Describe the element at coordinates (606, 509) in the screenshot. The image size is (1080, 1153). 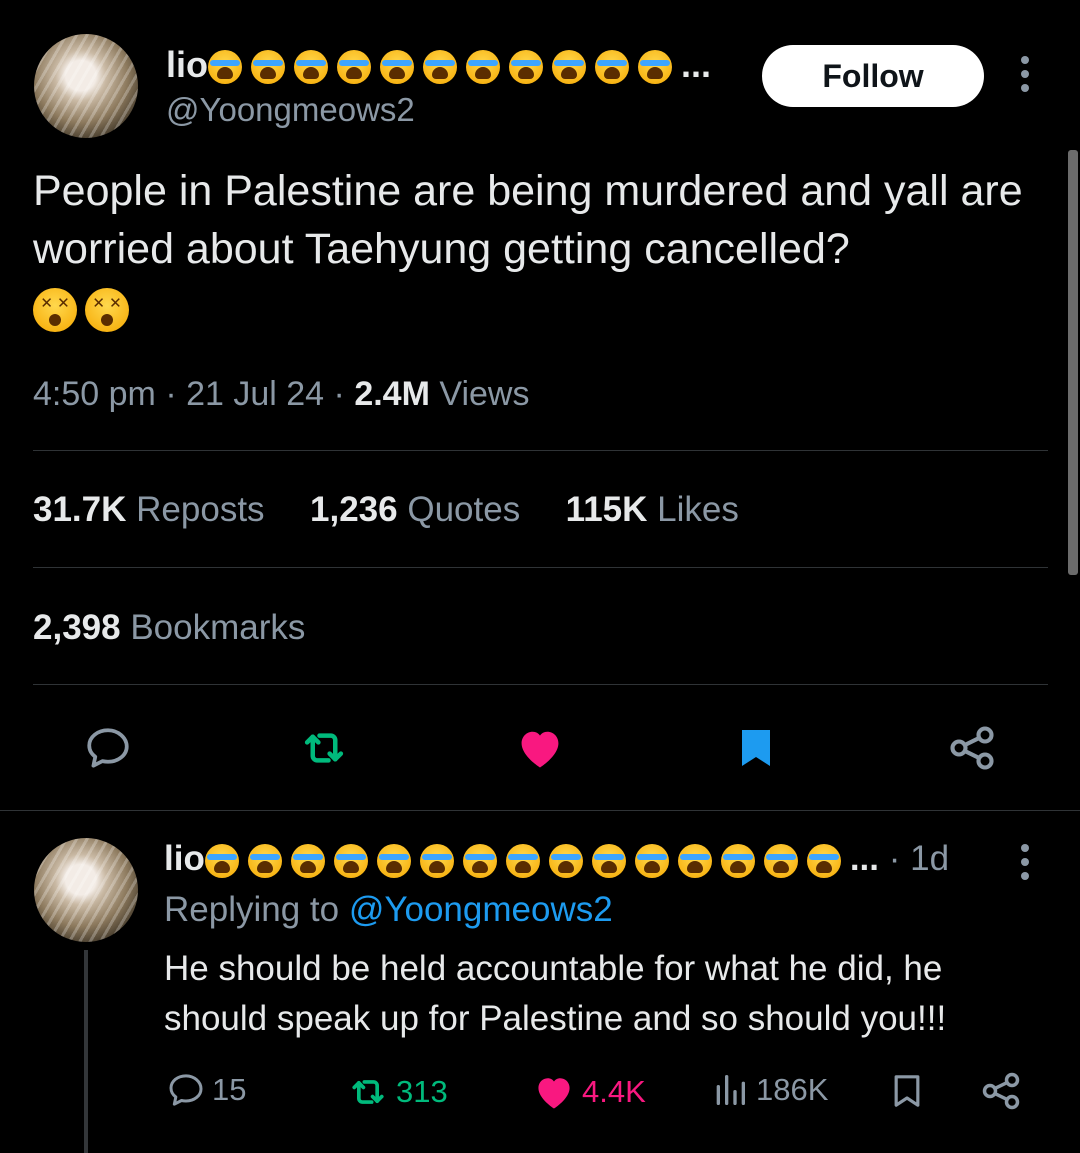
I see `likes-count: 115K` at that location.